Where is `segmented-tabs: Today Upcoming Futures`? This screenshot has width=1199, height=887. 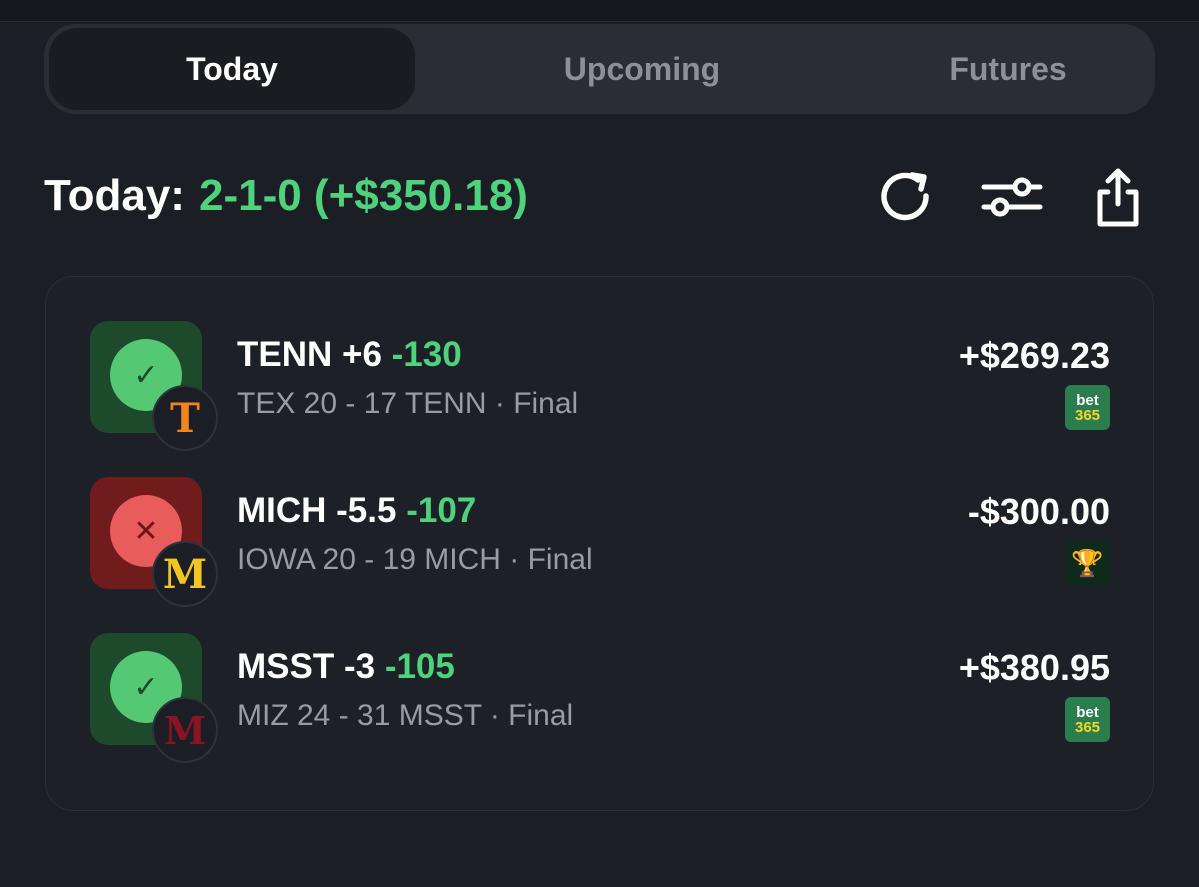
segmented-tabs: Today Upcoming Futures is located at coordinates (599, 69).